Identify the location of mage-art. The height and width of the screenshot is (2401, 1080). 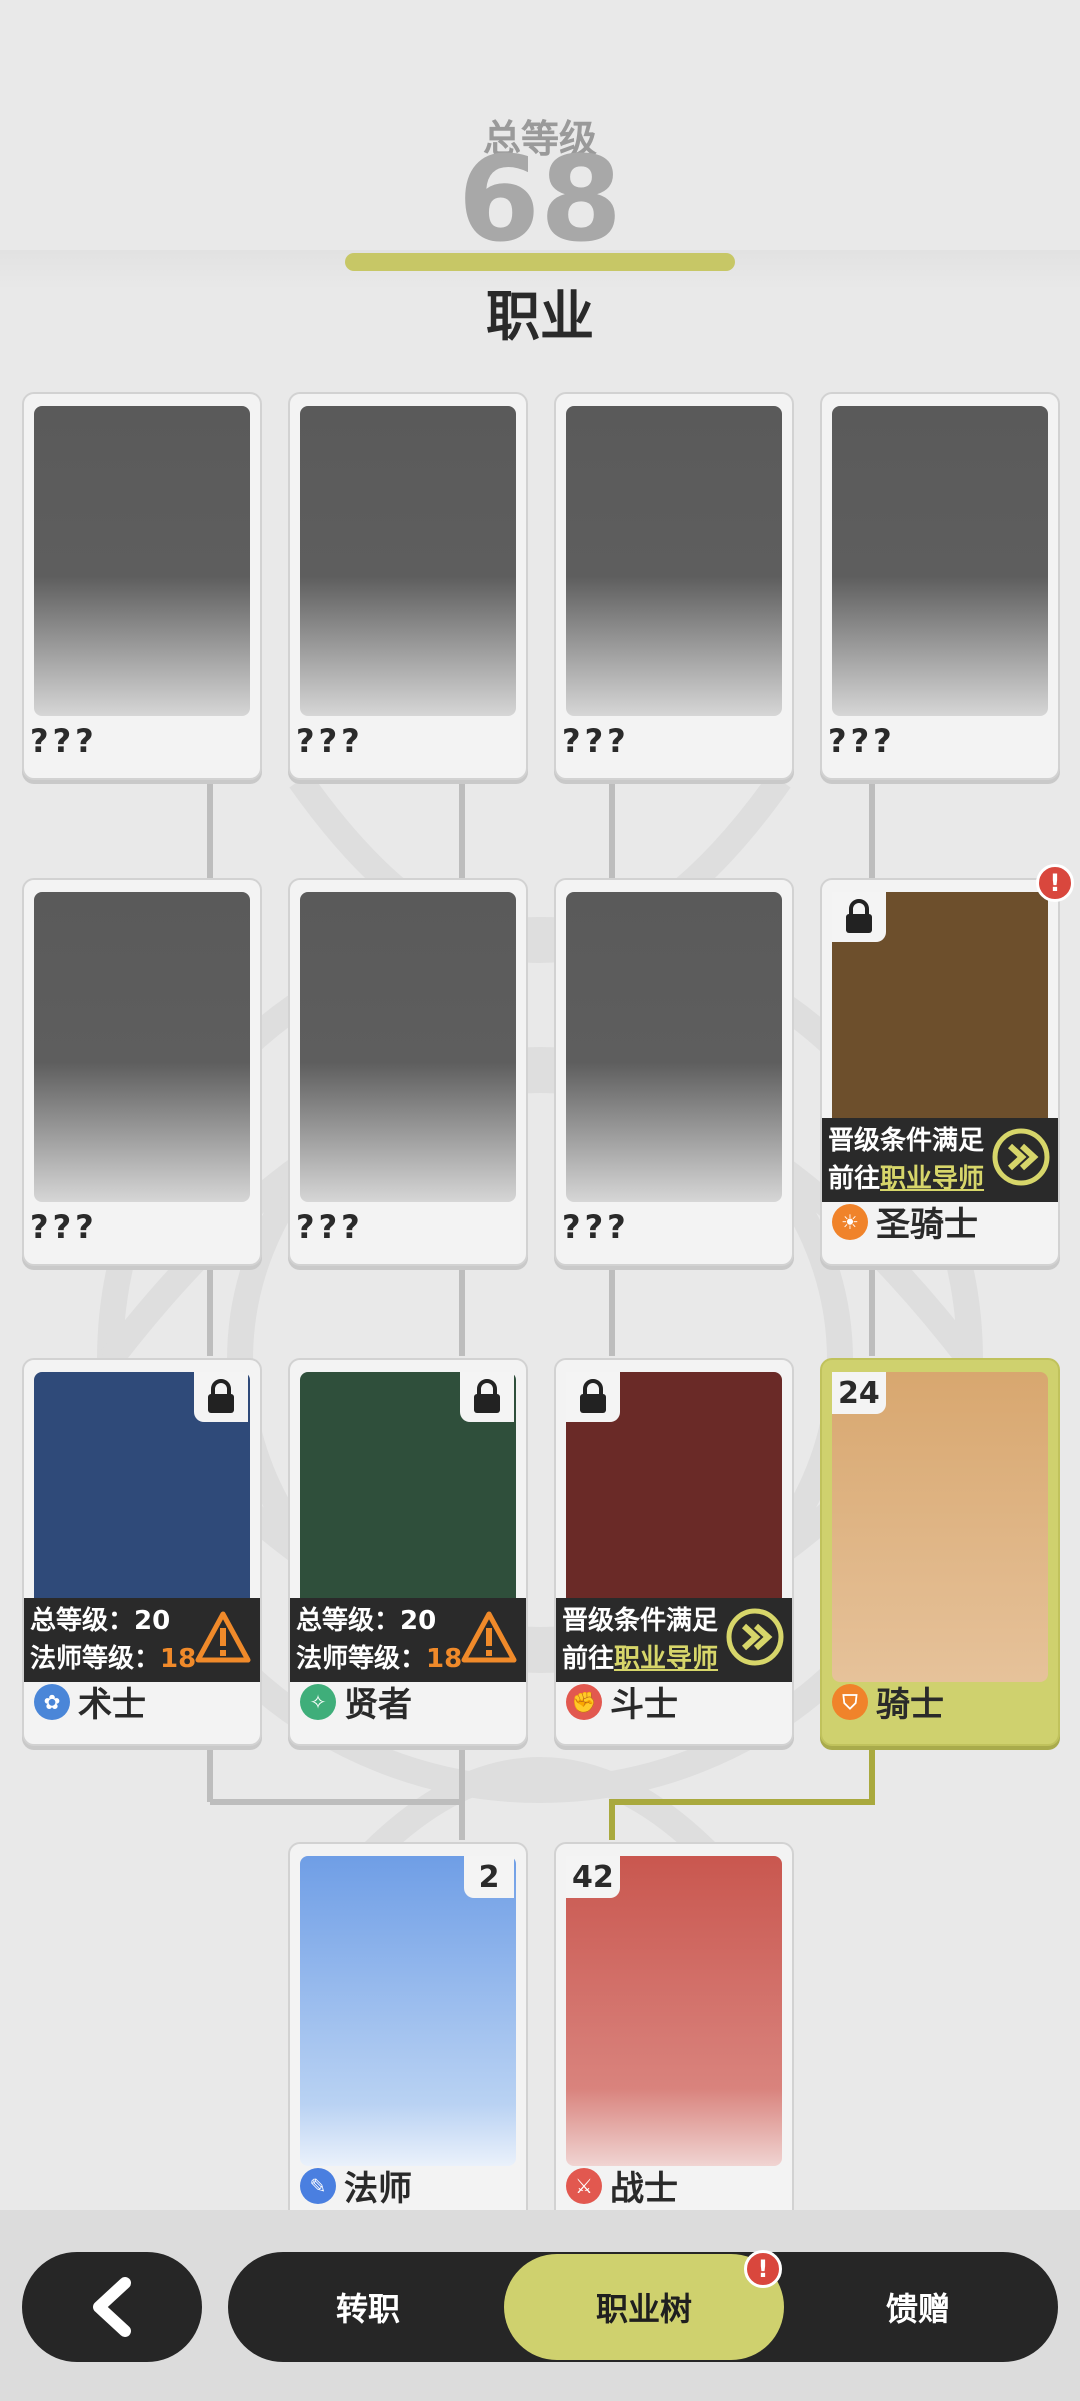
(408, 2011).